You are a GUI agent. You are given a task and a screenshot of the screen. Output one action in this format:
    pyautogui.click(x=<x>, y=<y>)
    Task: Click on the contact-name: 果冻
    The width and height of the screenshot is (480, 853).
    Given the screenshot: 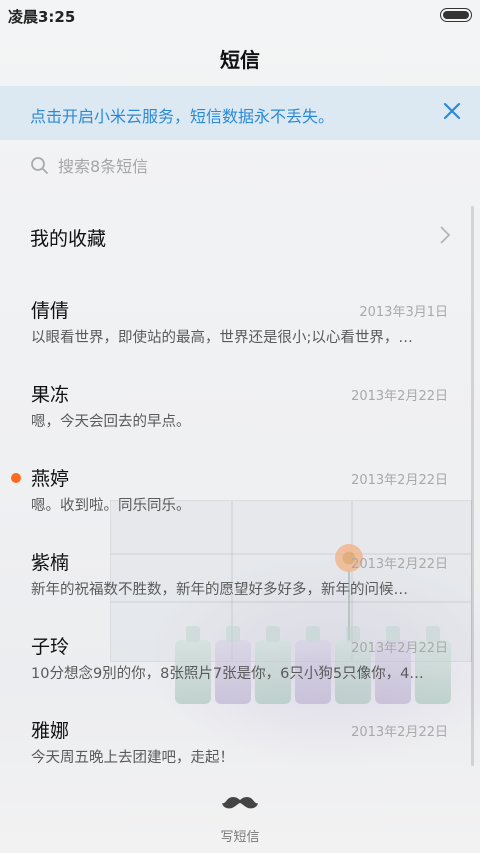 What is the action you would take?
    pyautogui.click(x=50, y=395)
    